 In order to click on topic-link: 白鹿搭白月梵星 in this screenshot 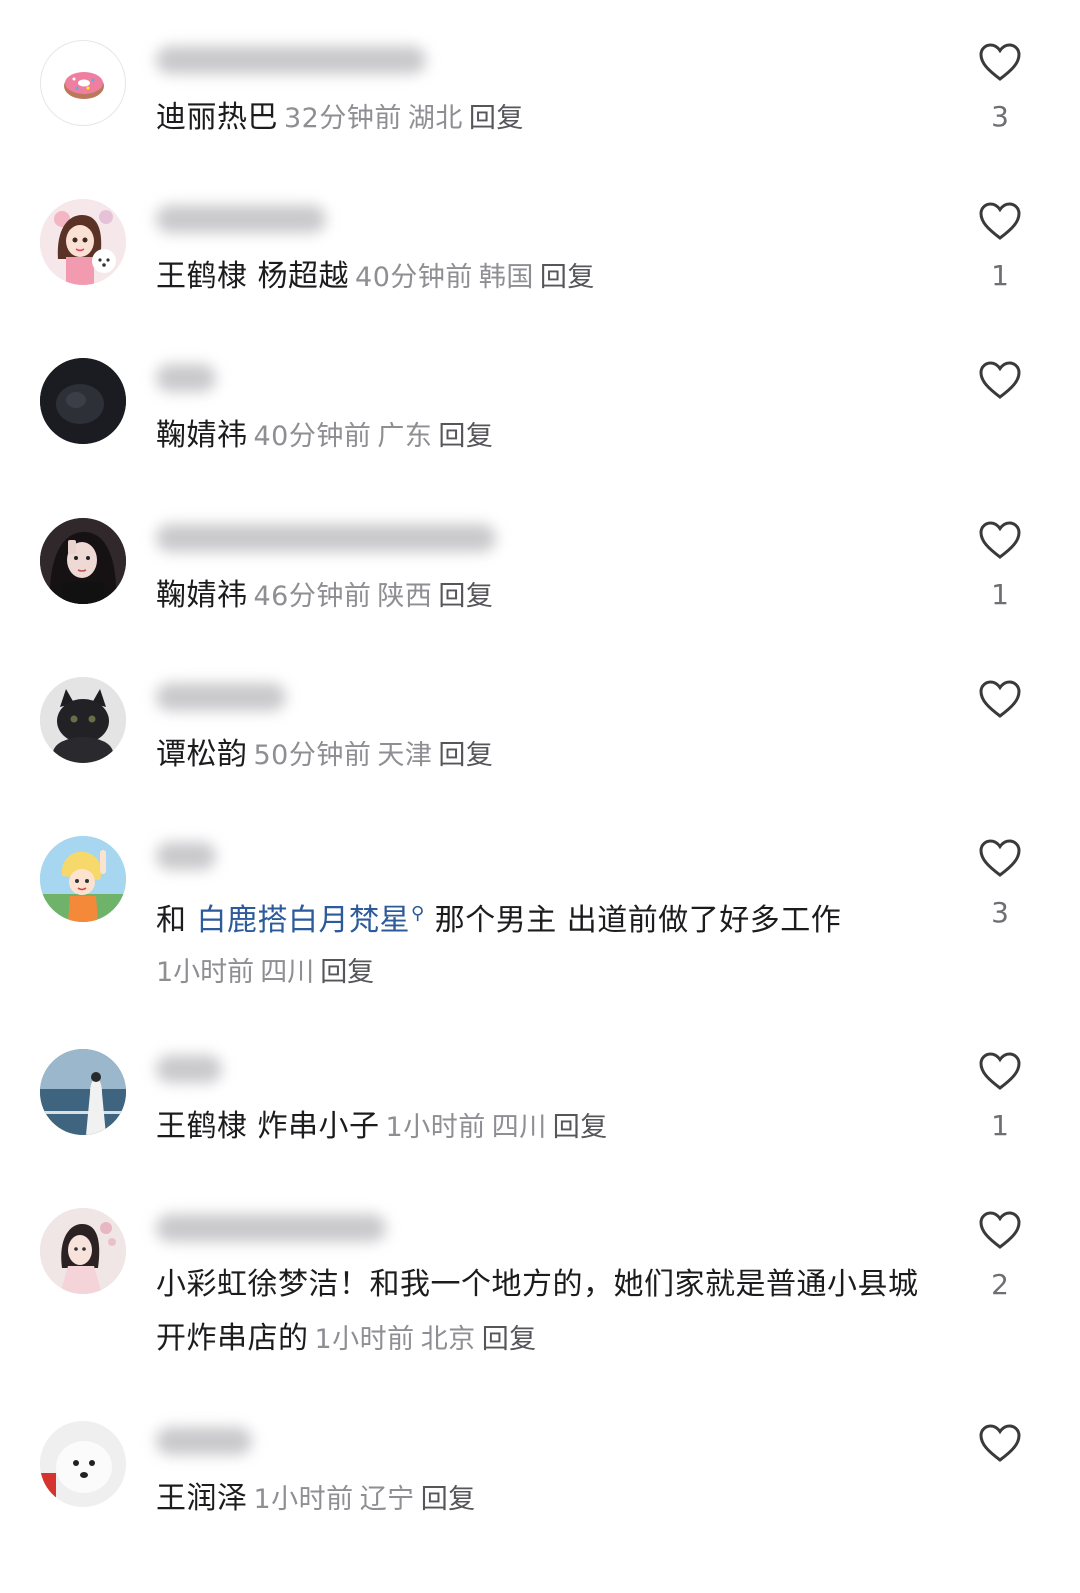, I will do `click(304, 920)`.